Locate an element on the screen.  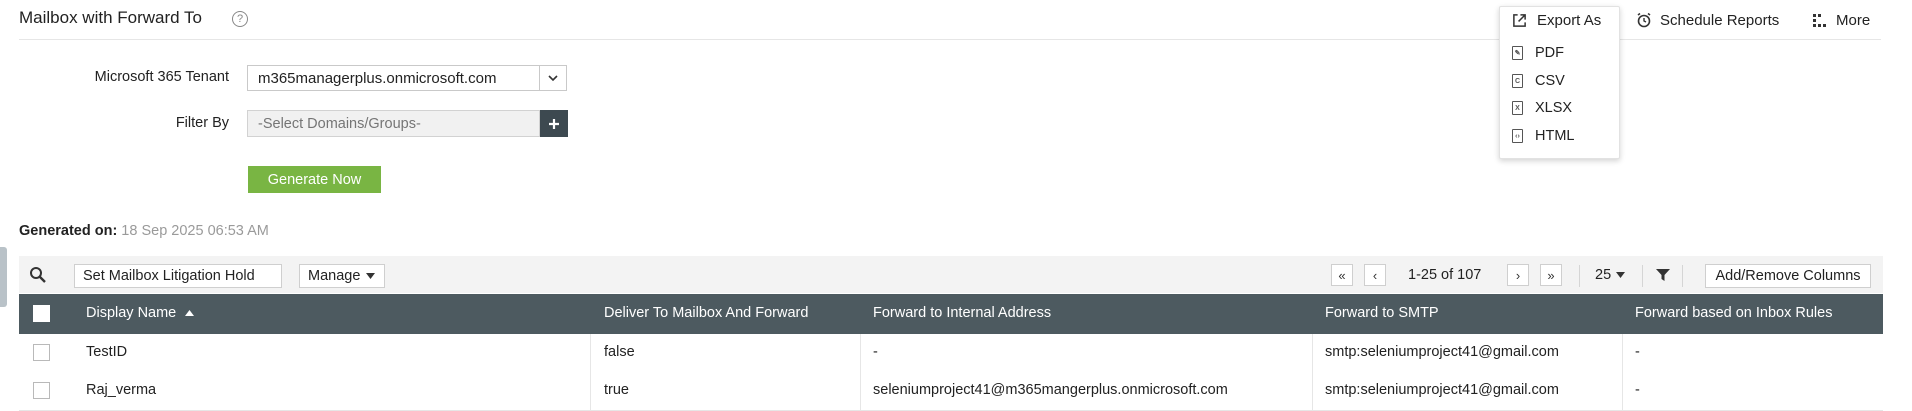
pdf-icon: ✎ is located at coordinates (1517, 53).